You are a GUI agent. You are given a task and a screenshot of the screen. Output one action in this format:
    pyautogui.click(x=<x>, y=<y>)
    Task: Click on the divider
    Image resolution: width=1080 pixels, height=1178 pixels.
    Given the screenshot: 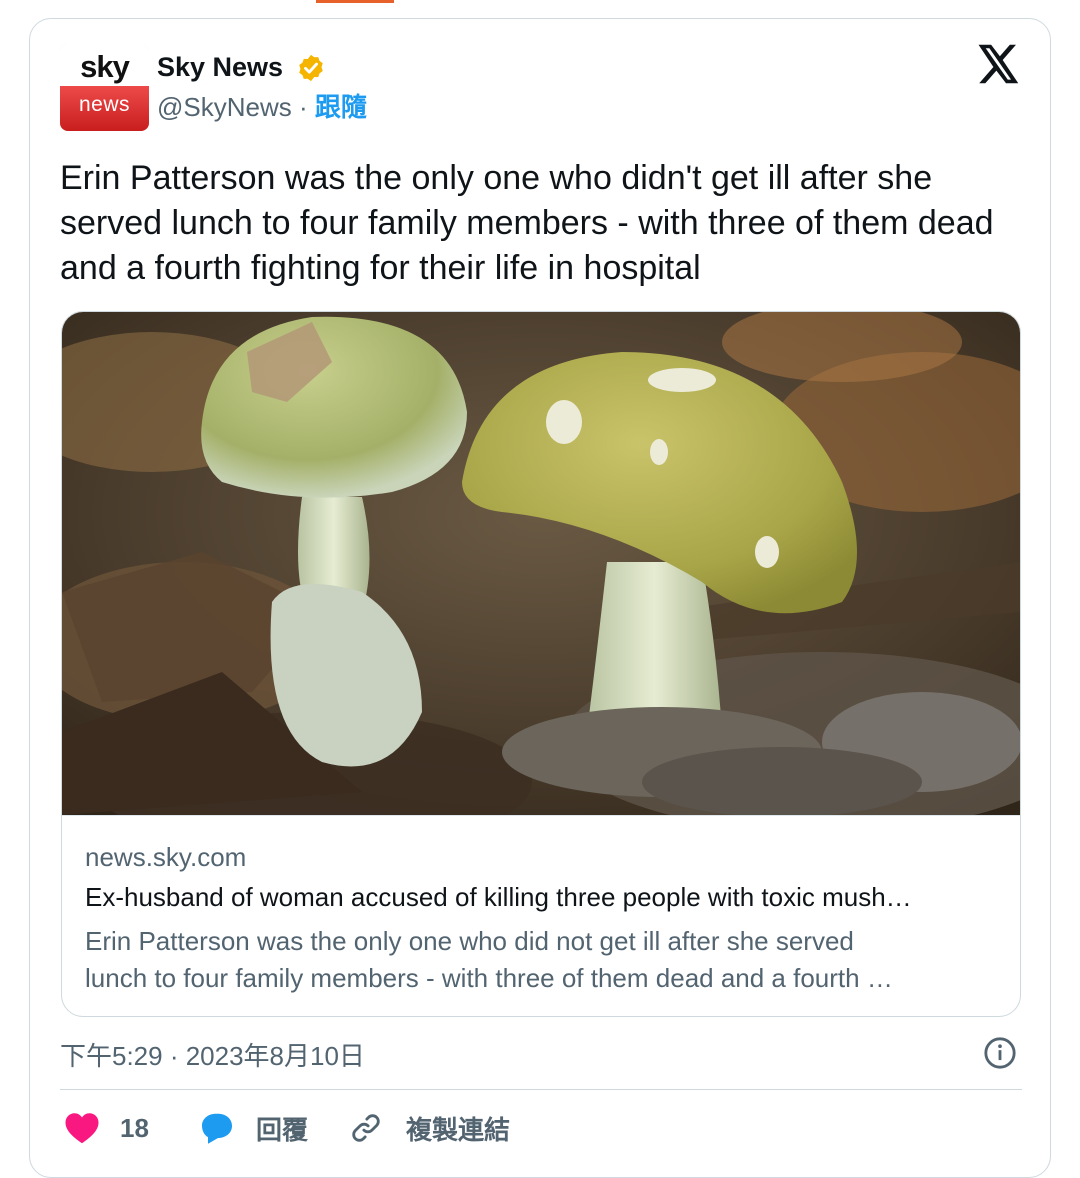 What is the action you would take?
    pyautogui.click(x=541, y=1089)
    